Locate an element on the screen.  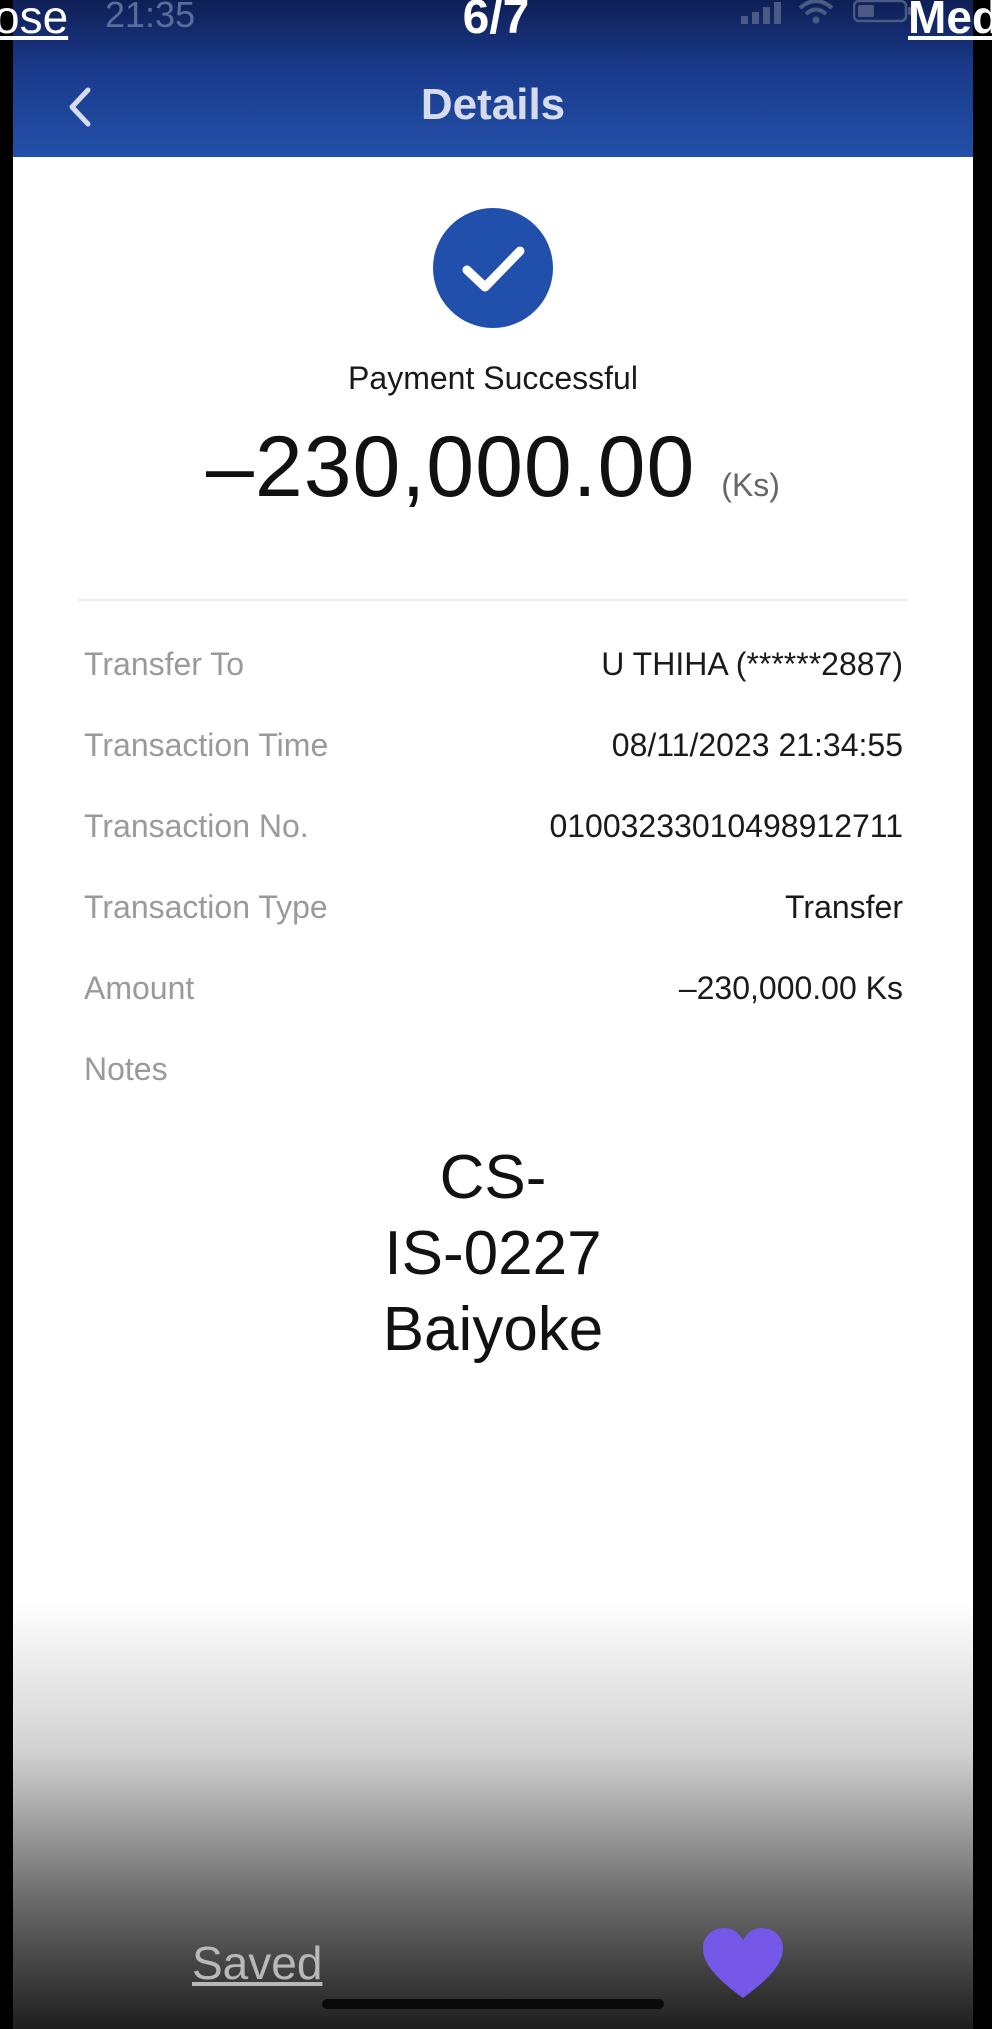
divider is located at coordinates (493, 600).